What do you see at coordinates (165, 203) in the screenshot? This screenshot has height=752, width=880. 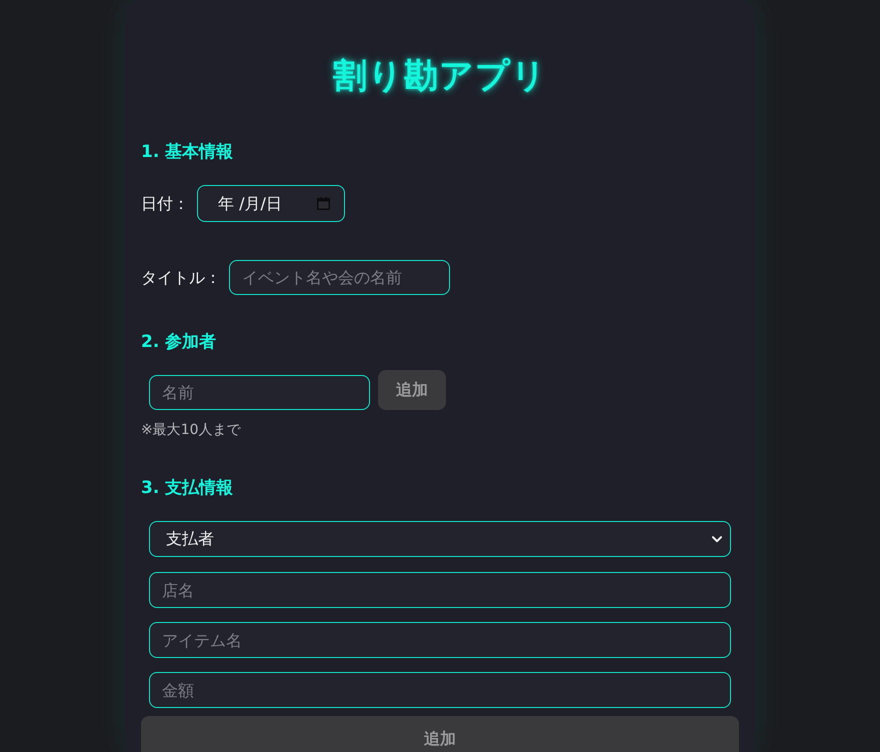 I see `date-label: 日付：` at bounding box center [165, 203].